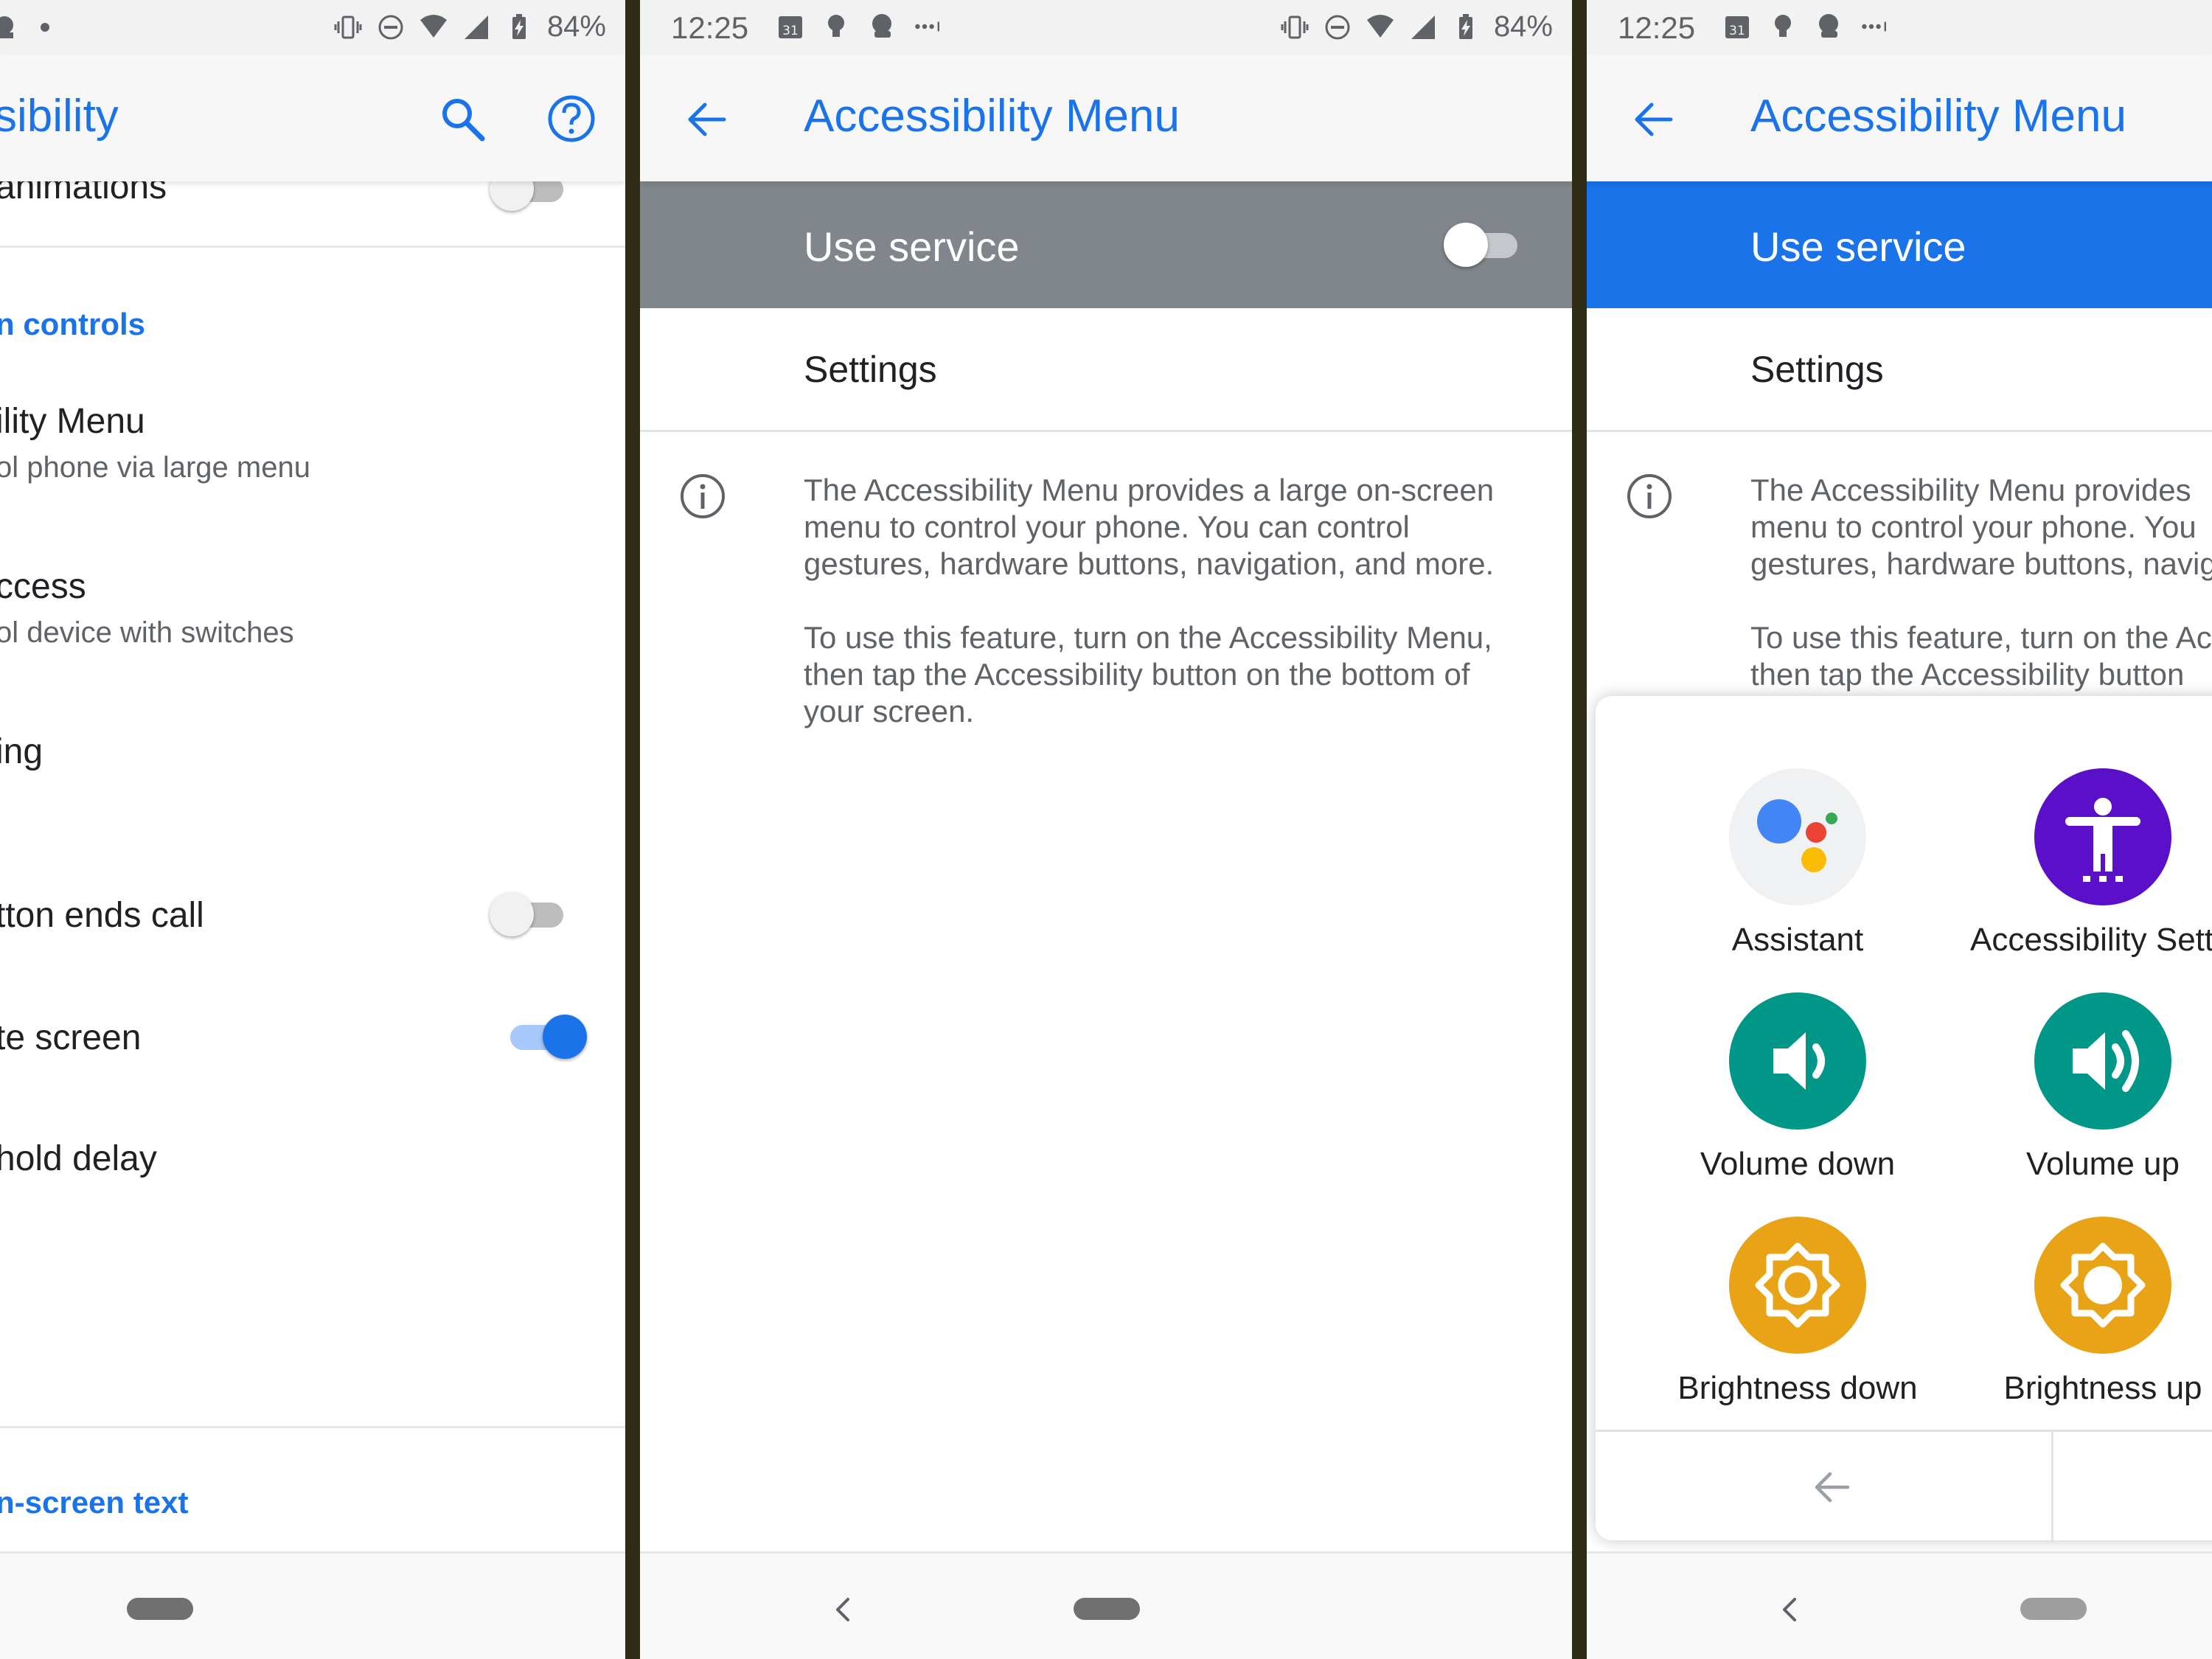  I want to click on lightbulb-icon, so click(1783, 26).